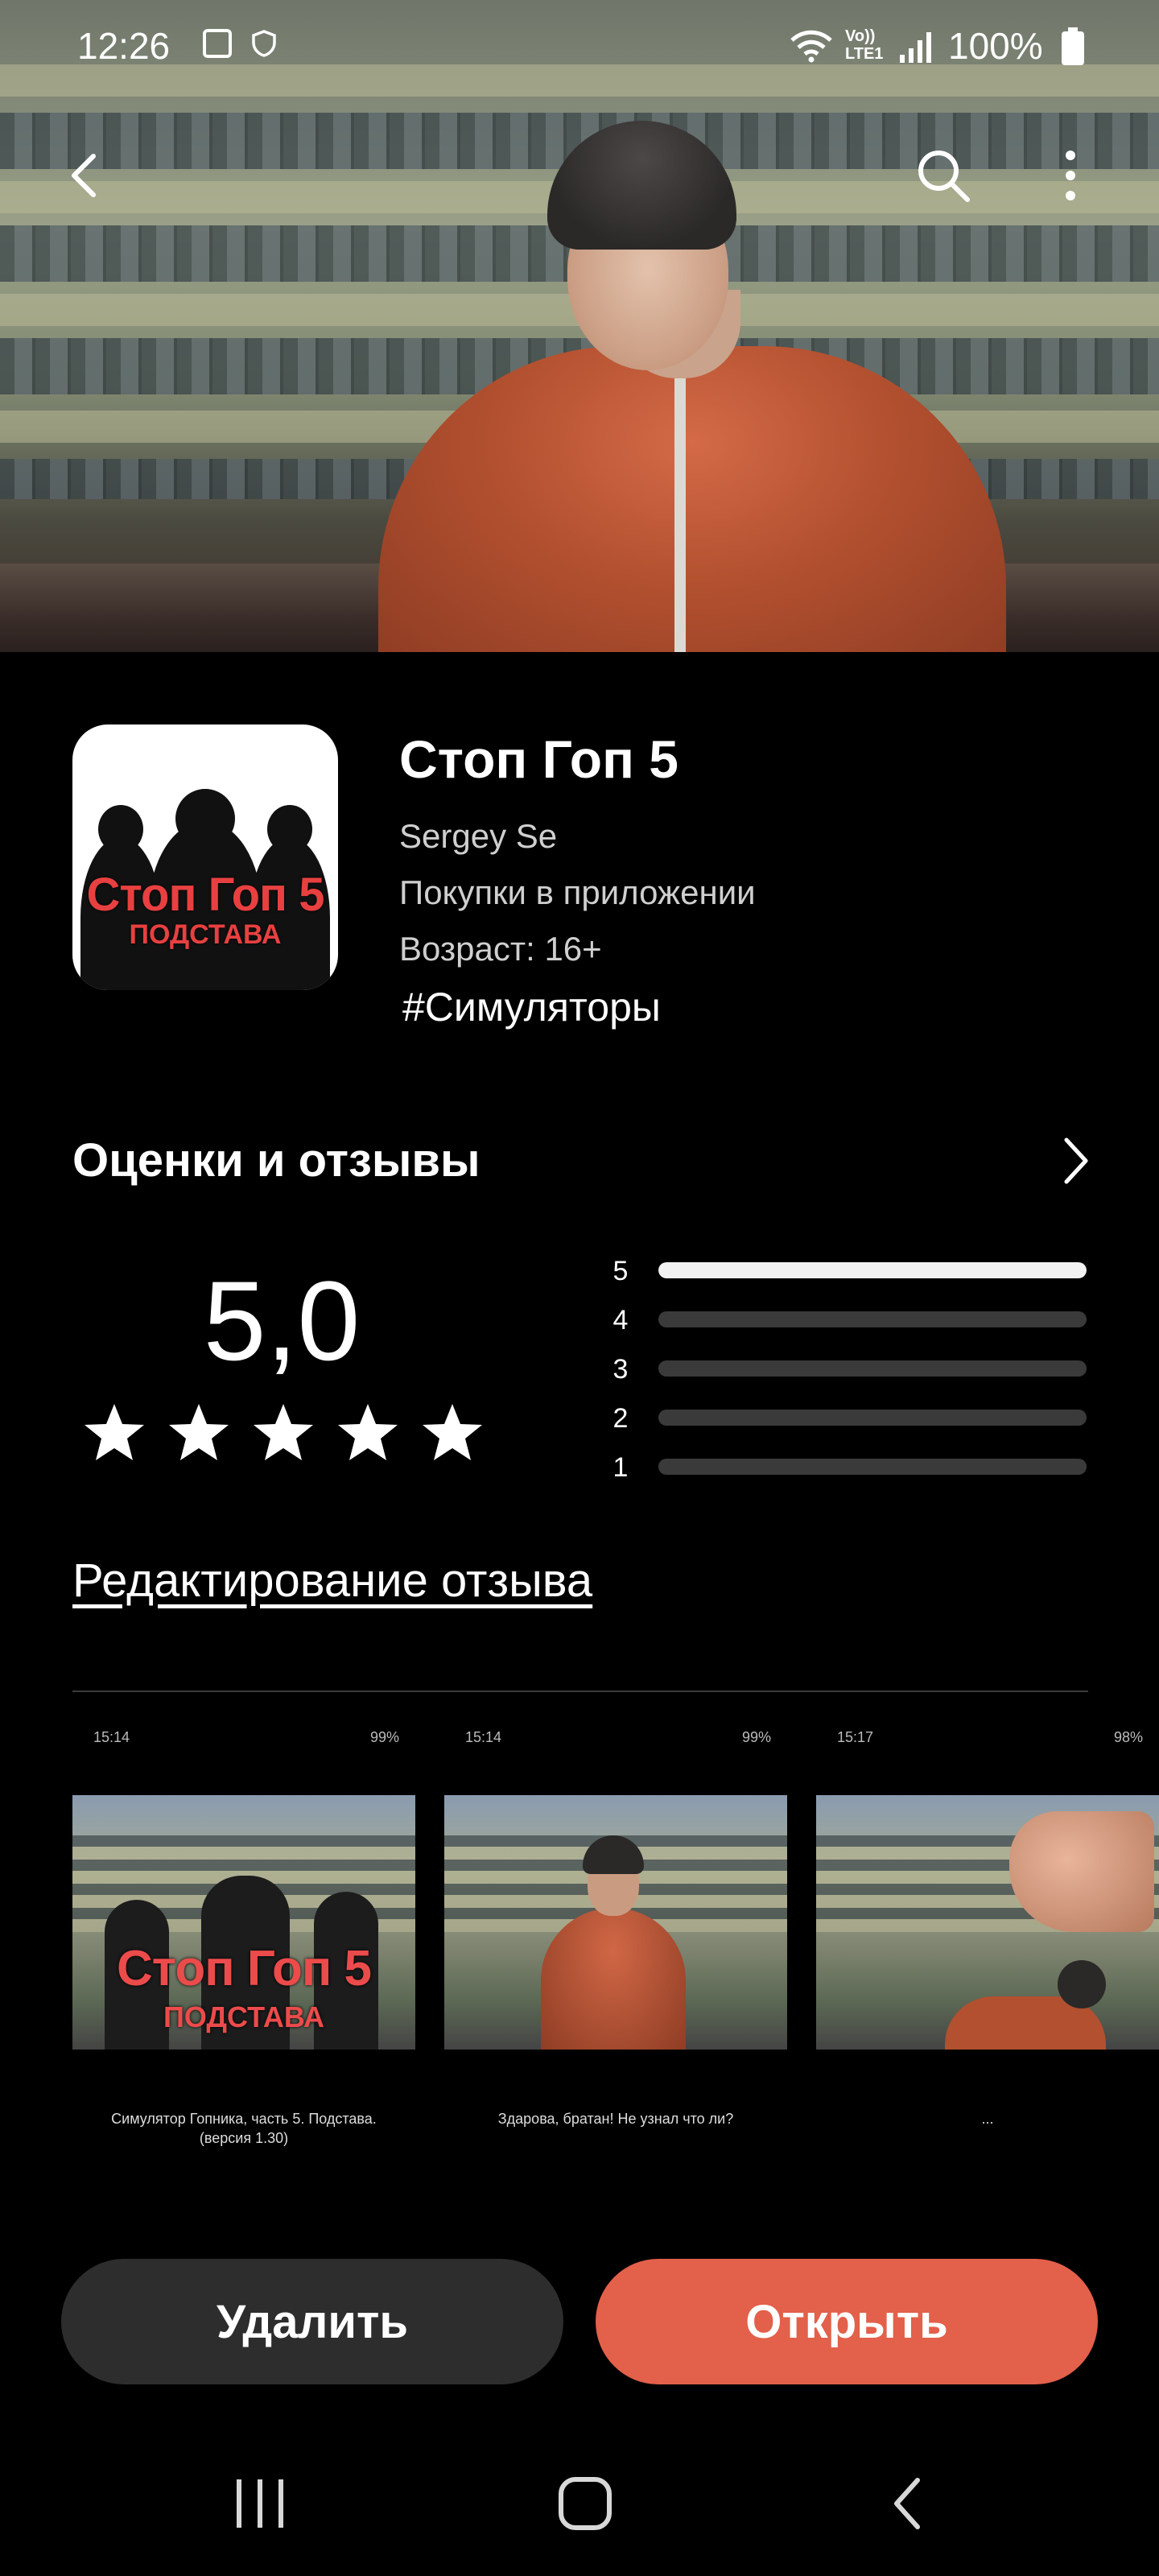 The width and height of the screenshot is (1159, 2576). What do you see at coordinates (124, 46) in the screenshot?
I see `status-time: 12:26` at bounding box center [124, 46].